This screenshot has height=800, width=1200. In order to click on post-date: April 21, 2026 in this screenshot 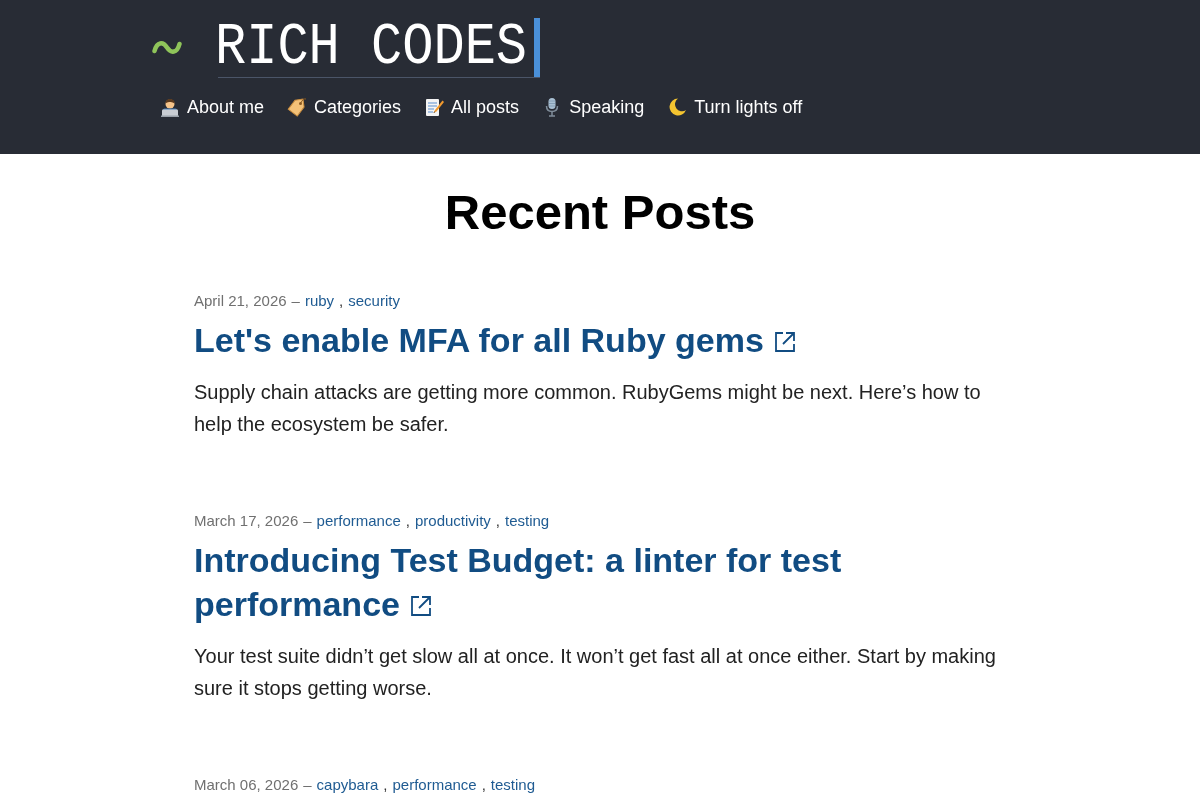, I will do `click(240, 301)`.